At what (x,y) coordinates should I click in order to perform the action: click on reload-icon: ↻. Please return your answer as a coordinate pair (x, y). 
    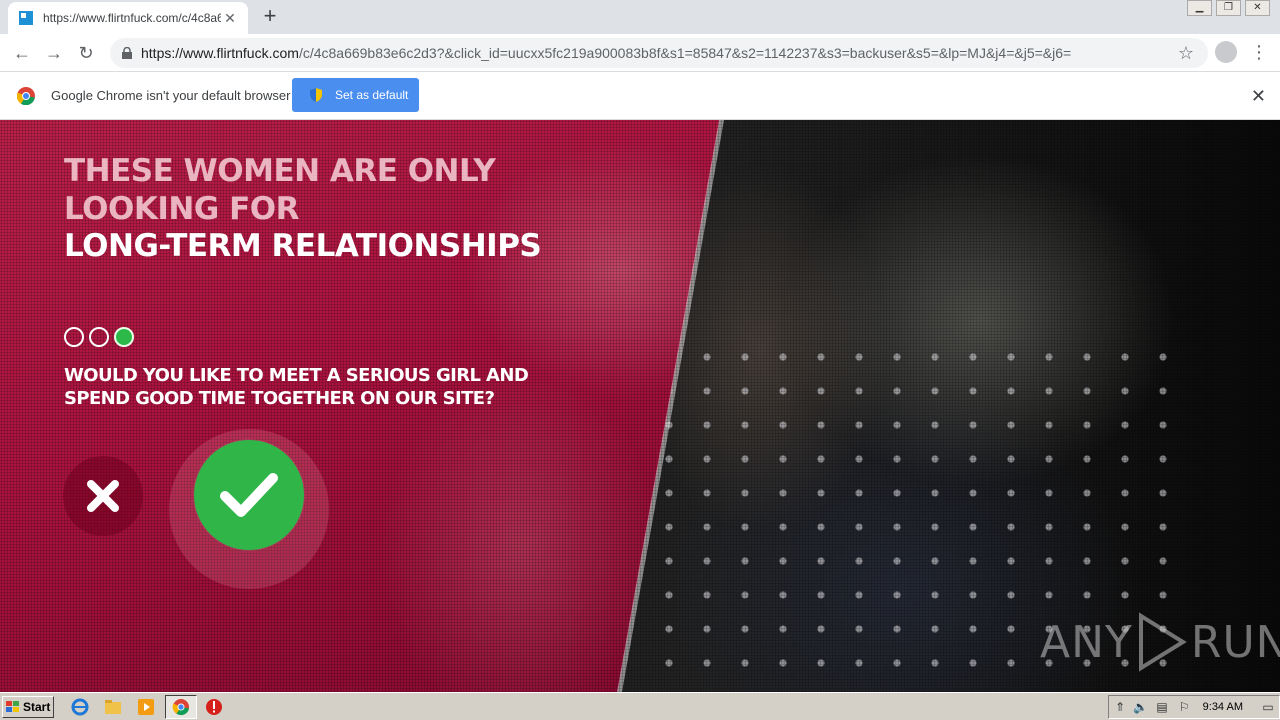
    Looking at the image, I should click on (86, 53).